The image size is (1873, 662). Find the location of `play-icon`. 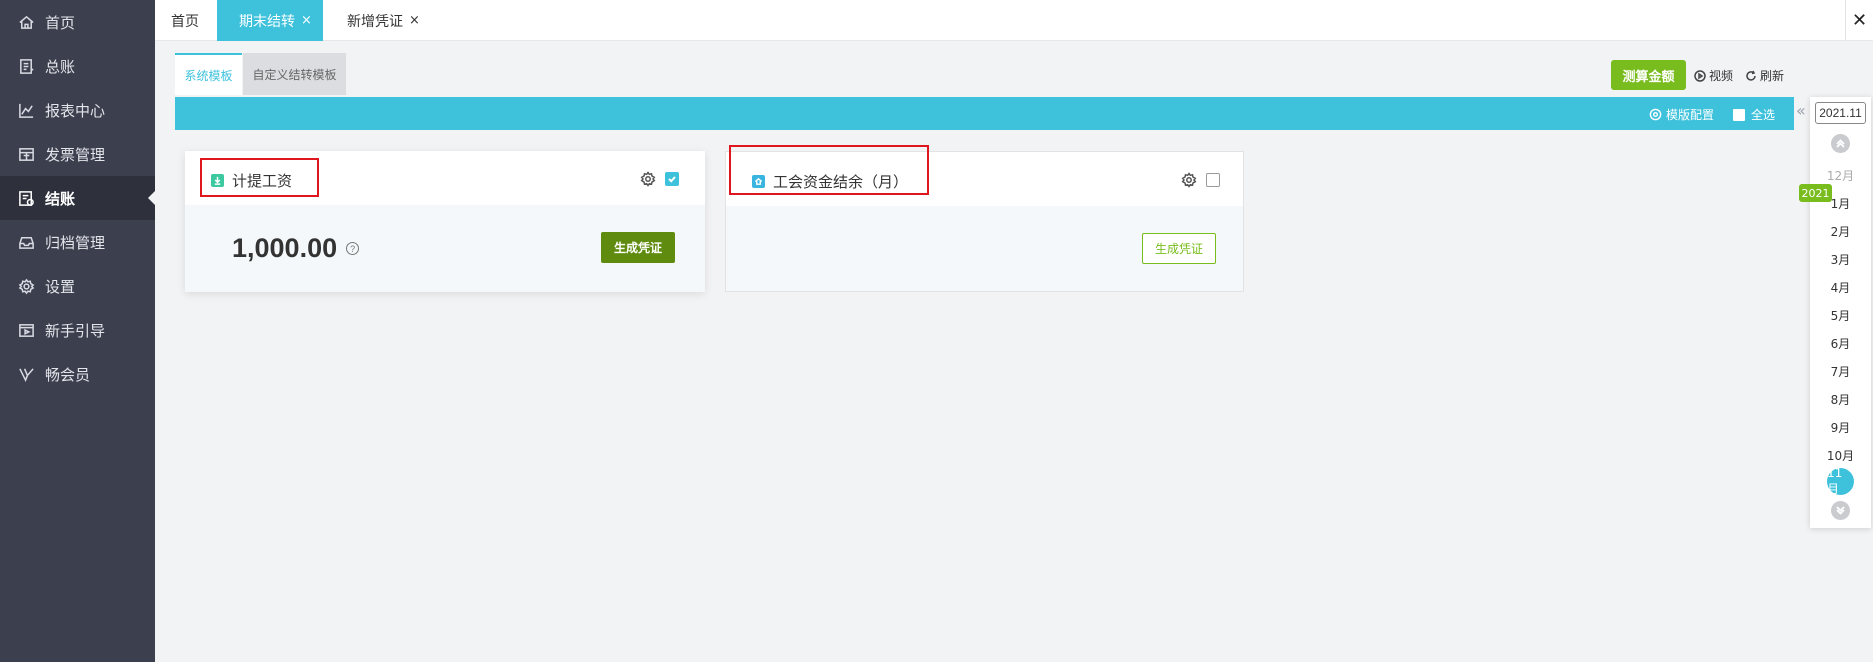

play-icon is located at coordinates (26, 330).